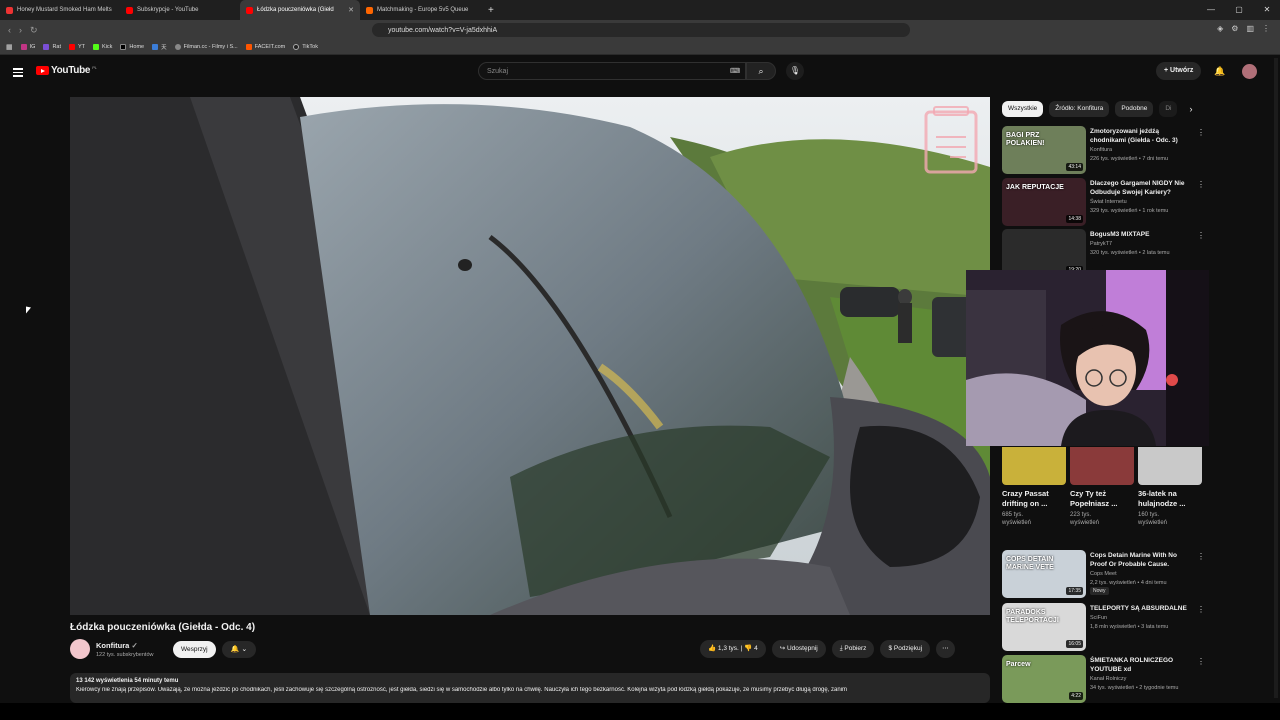  I want to click on bookmark-jp: 天, so click(159, 47).